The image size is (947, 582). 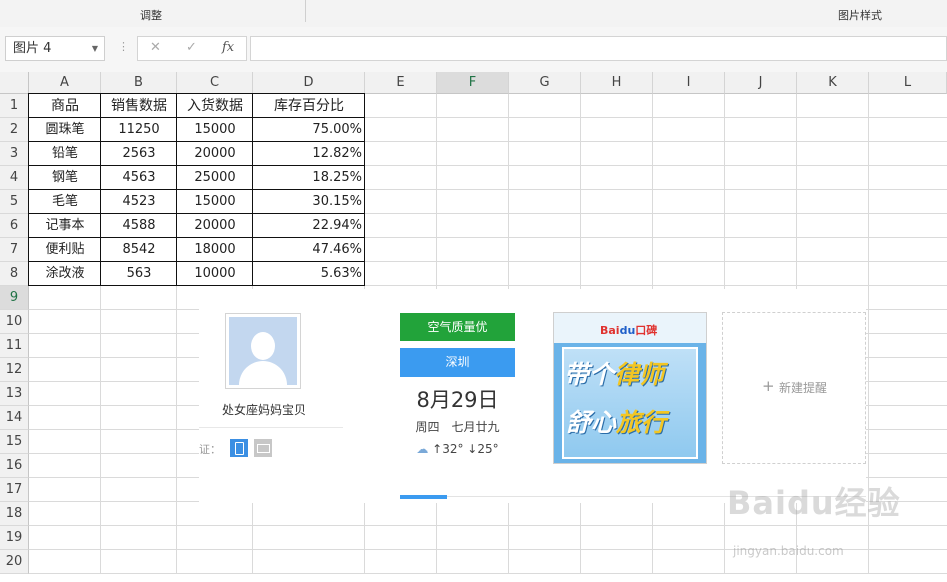 I want to click on row-header-3: 3, so click(x=14, y=154).